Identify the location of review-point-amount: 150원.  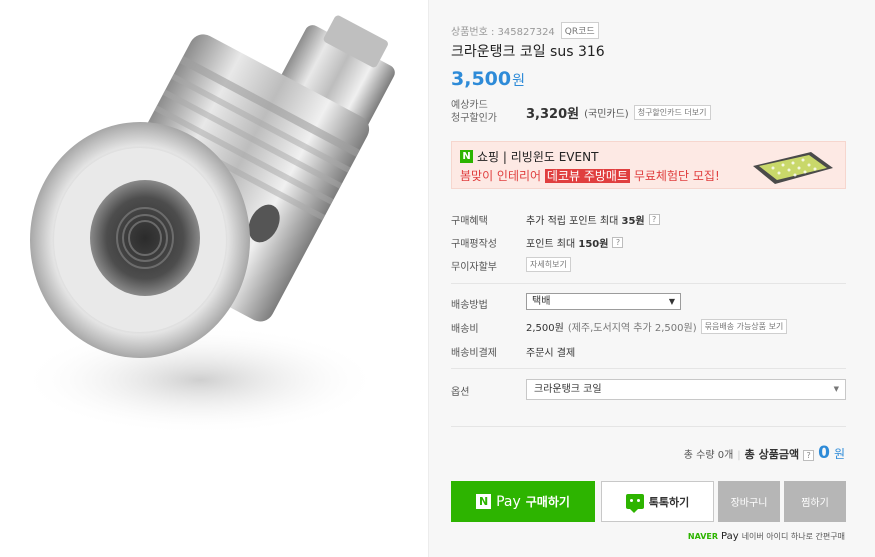
(593, 244).